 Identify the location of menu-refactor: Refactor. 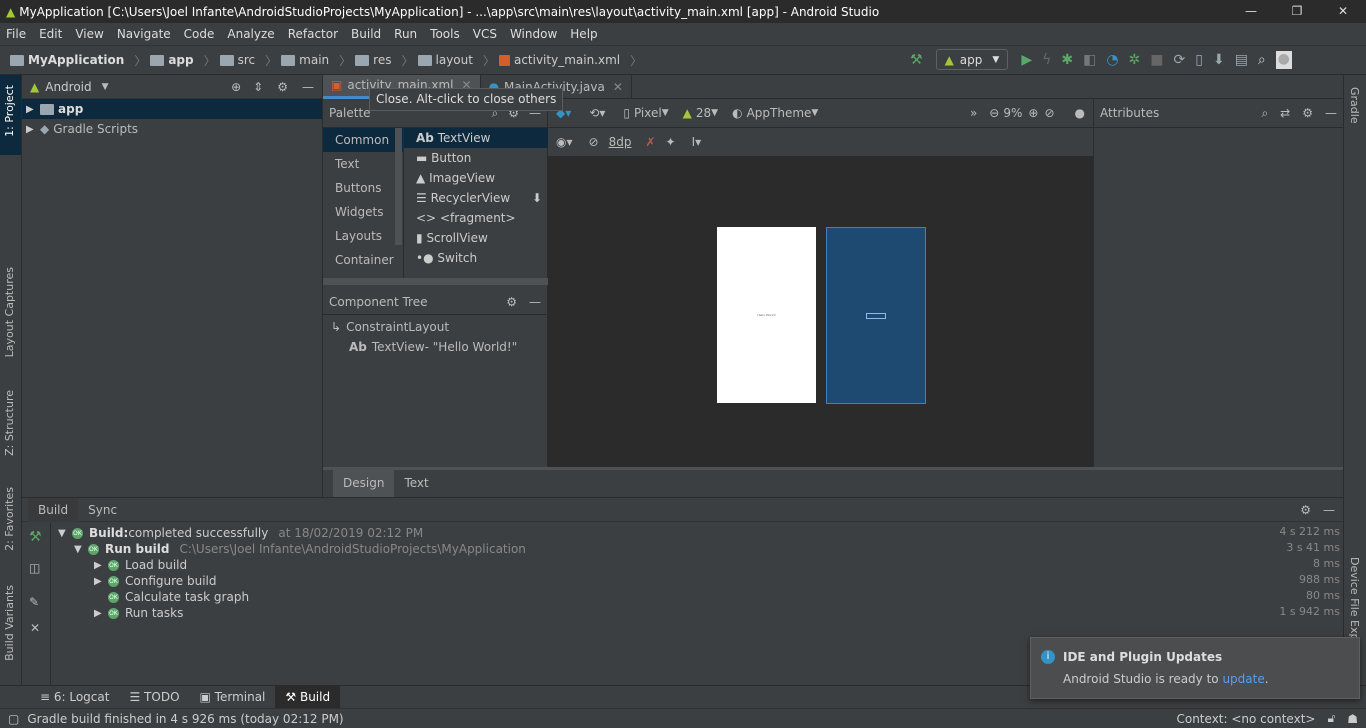
(313, 34).